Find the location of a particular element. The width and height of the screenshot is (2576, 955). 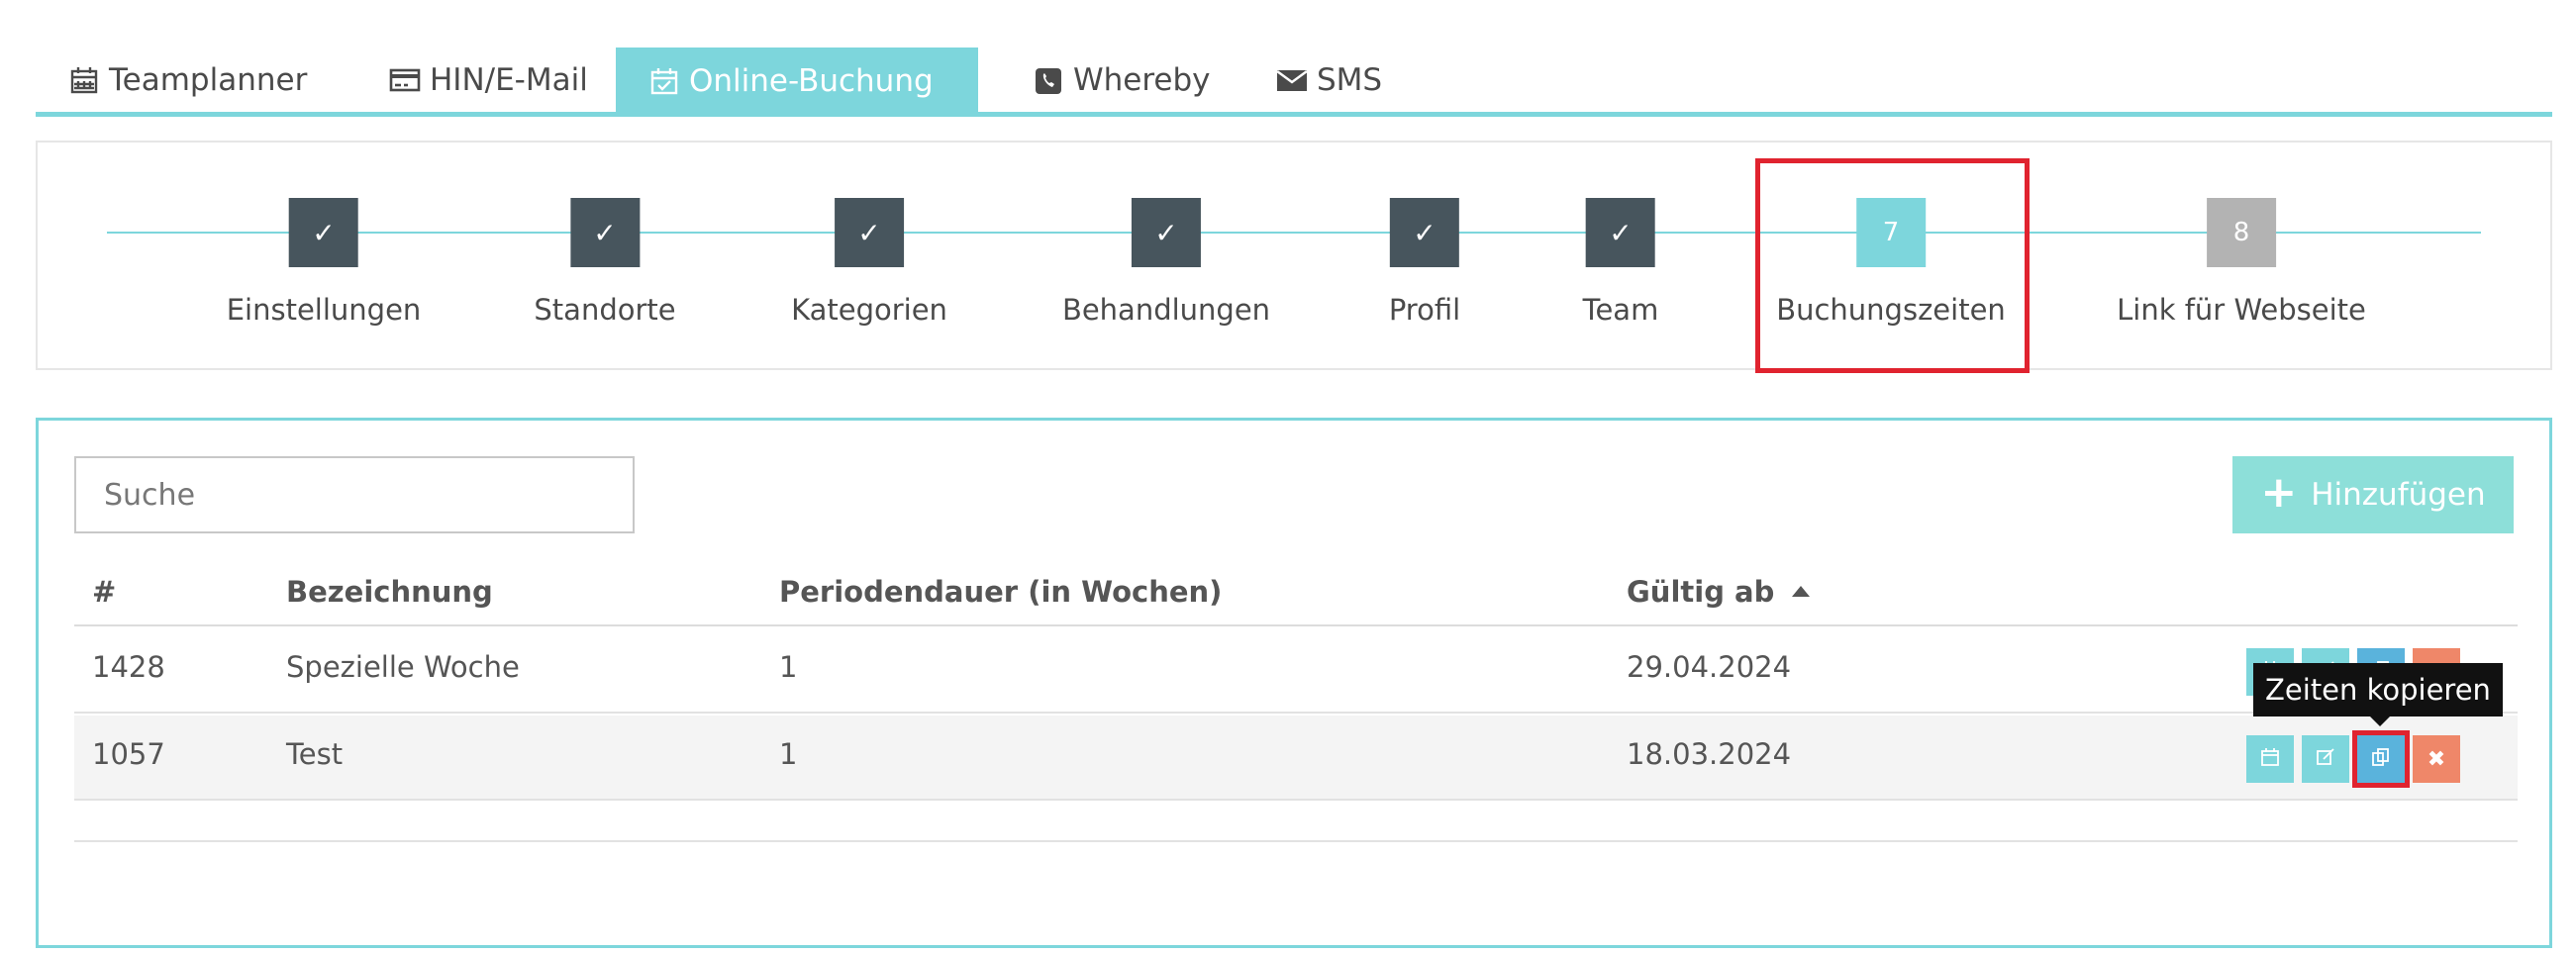

wizard-step-profil: ✓ Profil is located at coordinates (1425, 262).